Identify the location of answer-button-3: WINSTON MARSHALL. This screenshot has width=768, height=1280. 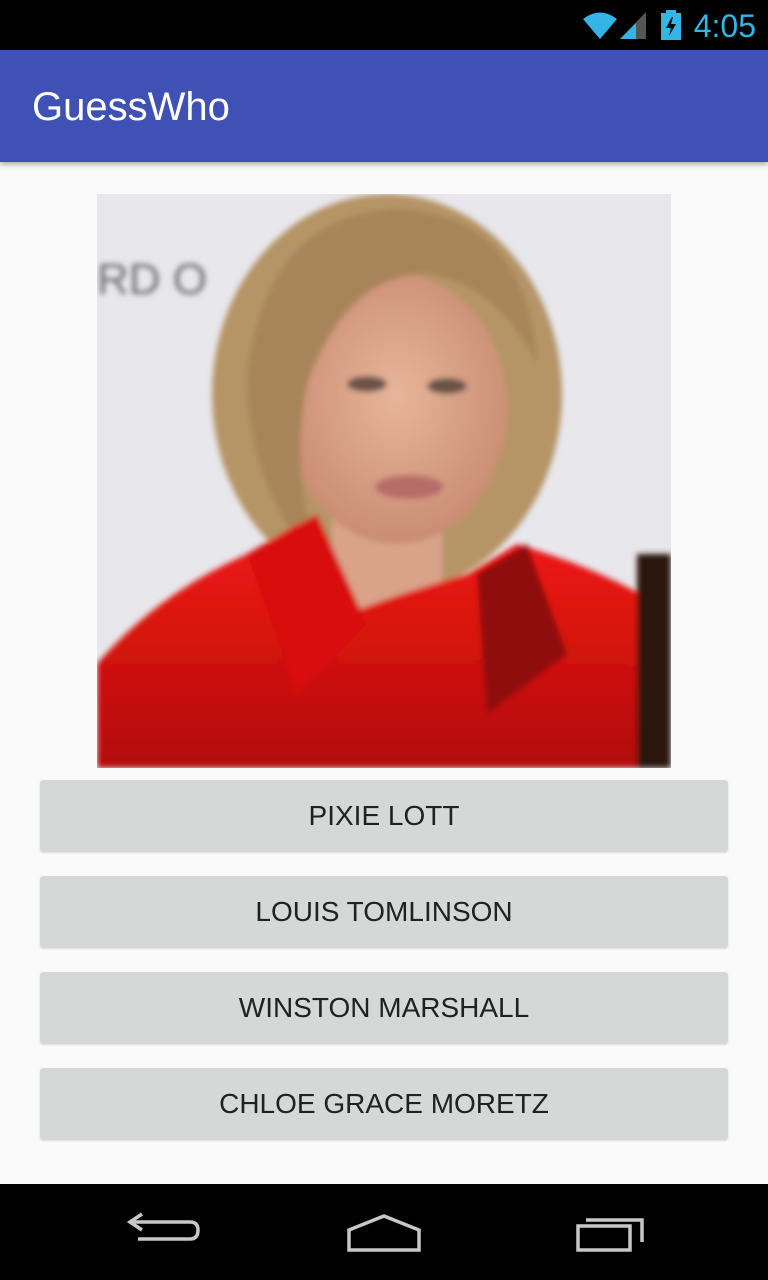
(384, 1008).